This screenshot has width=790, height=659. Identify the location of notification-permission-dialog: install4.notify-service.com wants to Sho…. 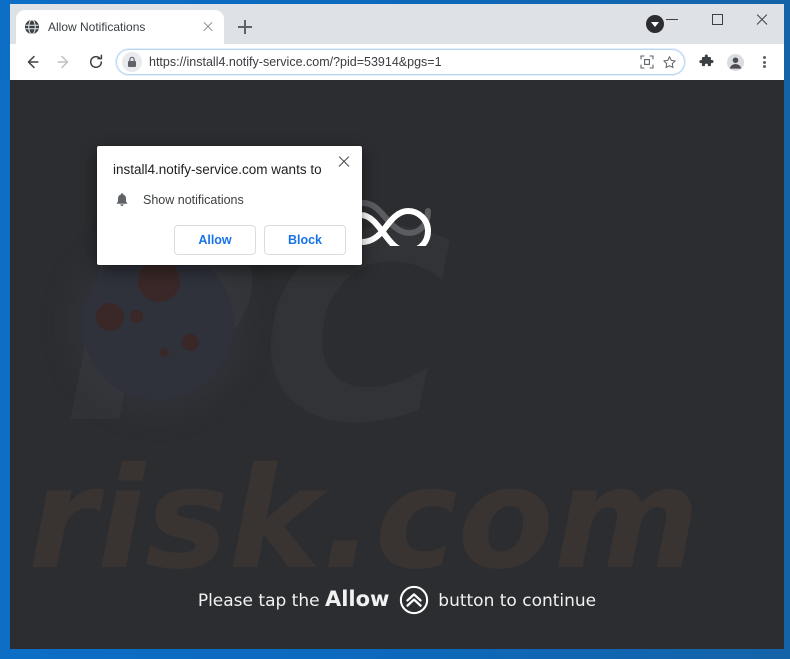
(229, 205).